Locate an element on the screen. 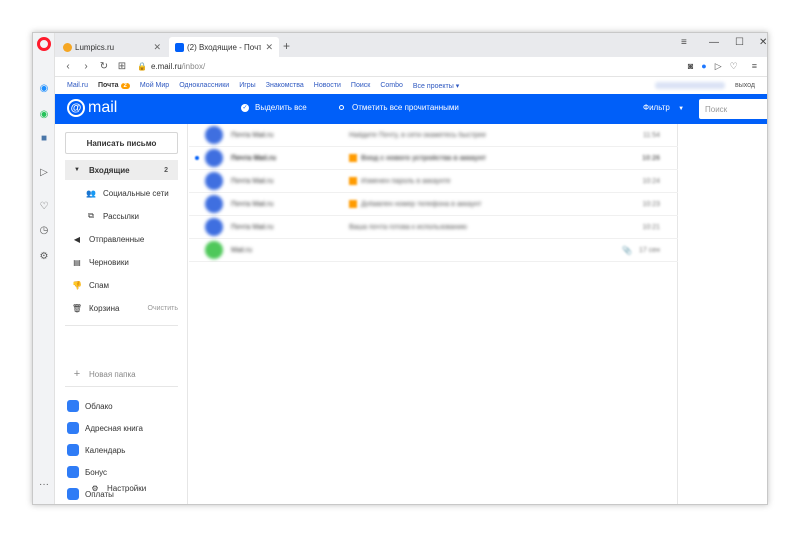 Image resolution: width=800 pixels, height=537 pixels. message-subject: Вход с нового устройства в аккаунт is located at coordinates (423, 158).